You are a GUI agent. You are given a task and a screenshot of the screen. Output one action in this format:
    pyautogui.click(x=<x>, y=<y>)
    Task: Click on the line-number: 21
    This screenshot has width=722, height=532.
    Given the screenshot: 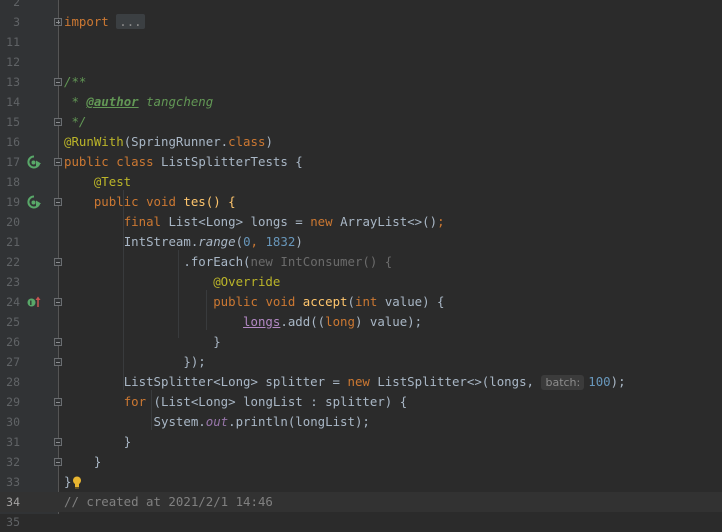 What is the action you would take?
    pyautogui.click(x=13, y=242)
    